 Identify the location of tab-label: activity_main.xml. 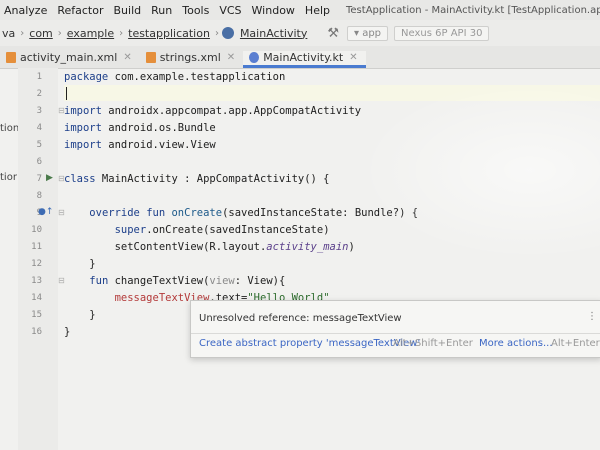
(69, 57).